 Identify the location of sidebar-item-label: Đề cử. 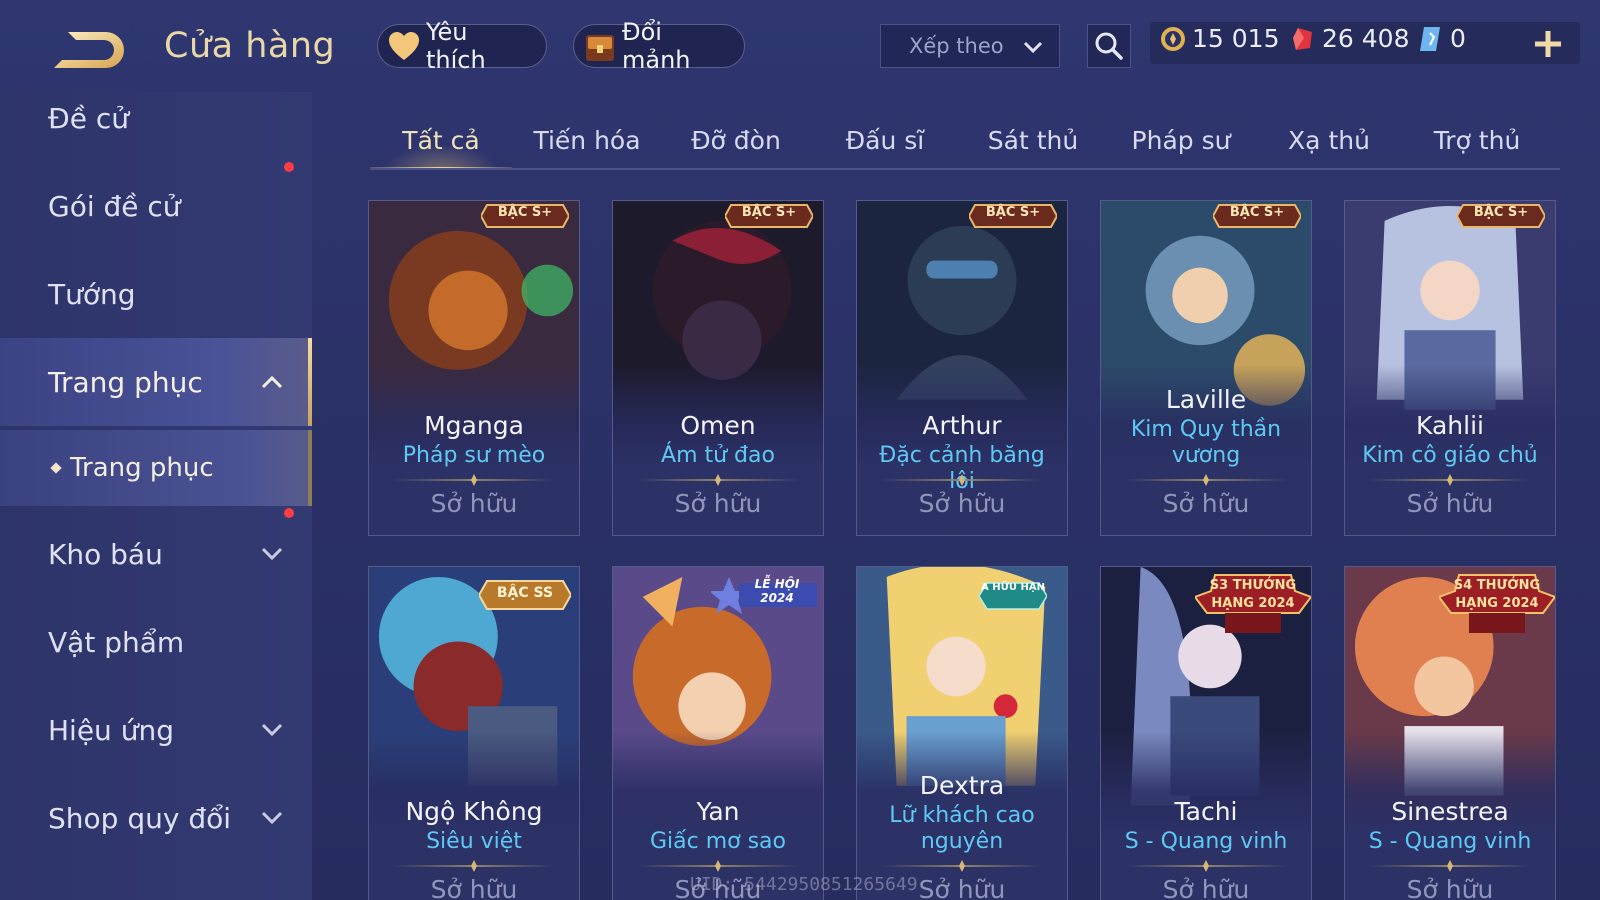
(88, 118).